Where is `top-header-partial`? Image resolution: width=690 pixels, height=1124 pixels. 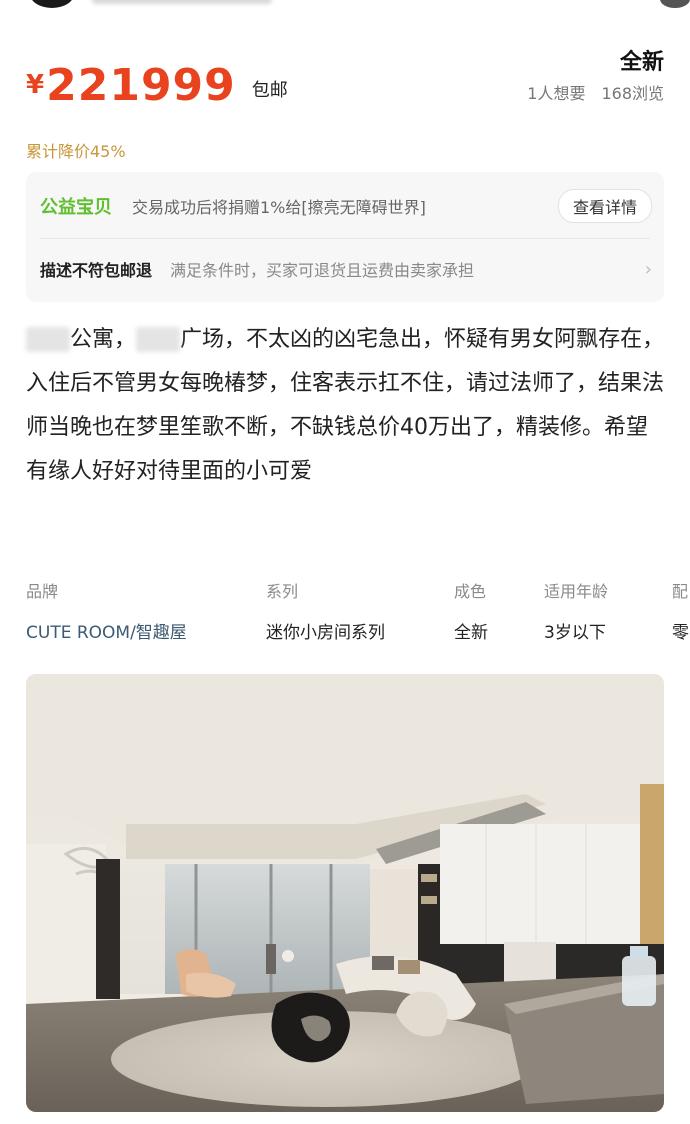 top-header-partial is located at coordinates (345, 7).